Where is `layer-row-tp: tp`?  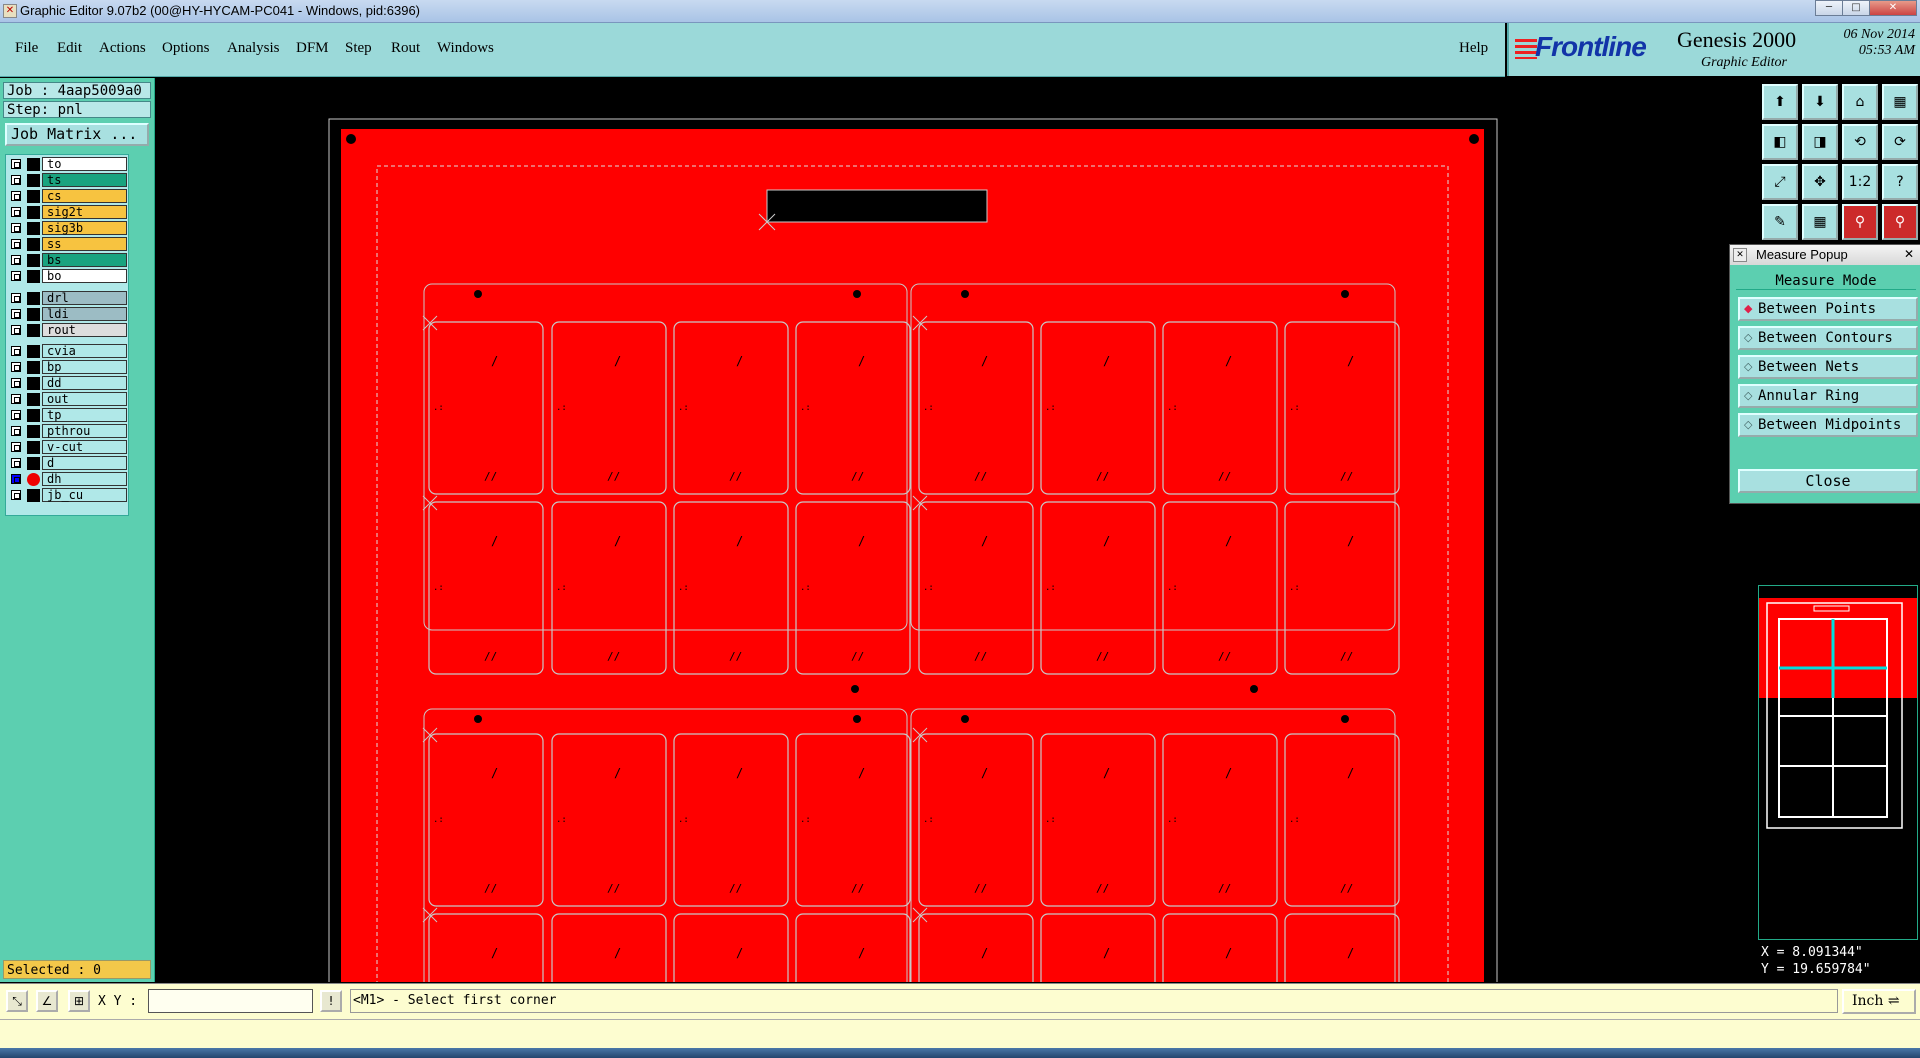 layer-row-tp: tp is located at coordinates (67, 415).